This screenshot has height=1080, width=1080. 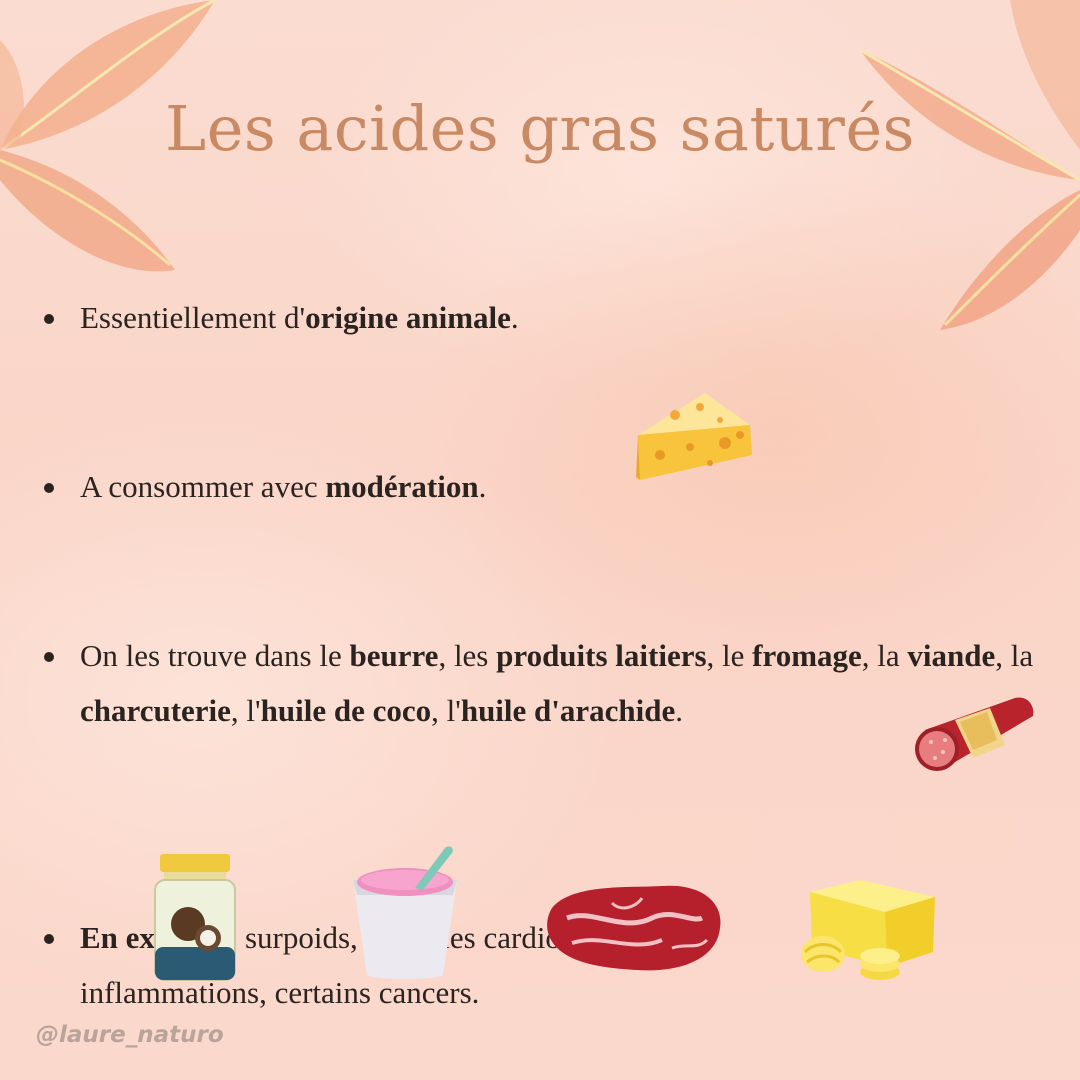 I want to click on bullet-text: , les, so click(x=467, y=655).